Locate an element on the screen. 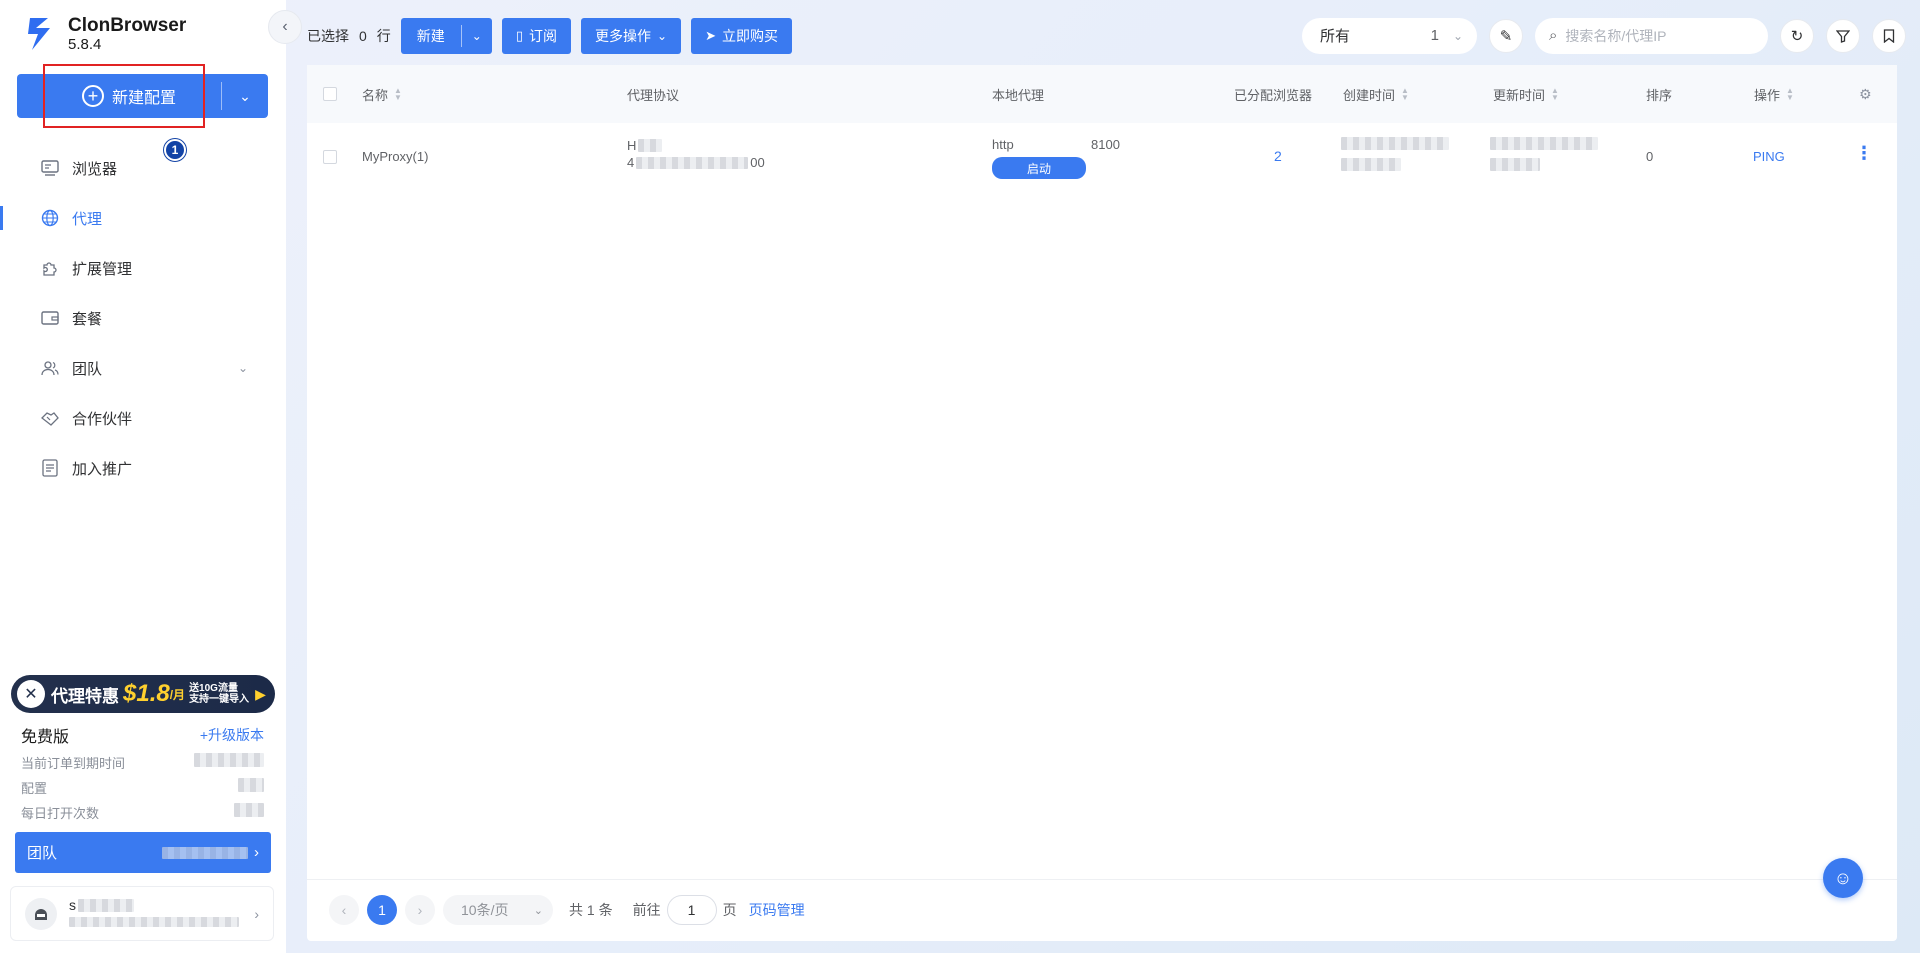 The image size is (1920, 953). highlight-box is located at coordinates (124, 96).